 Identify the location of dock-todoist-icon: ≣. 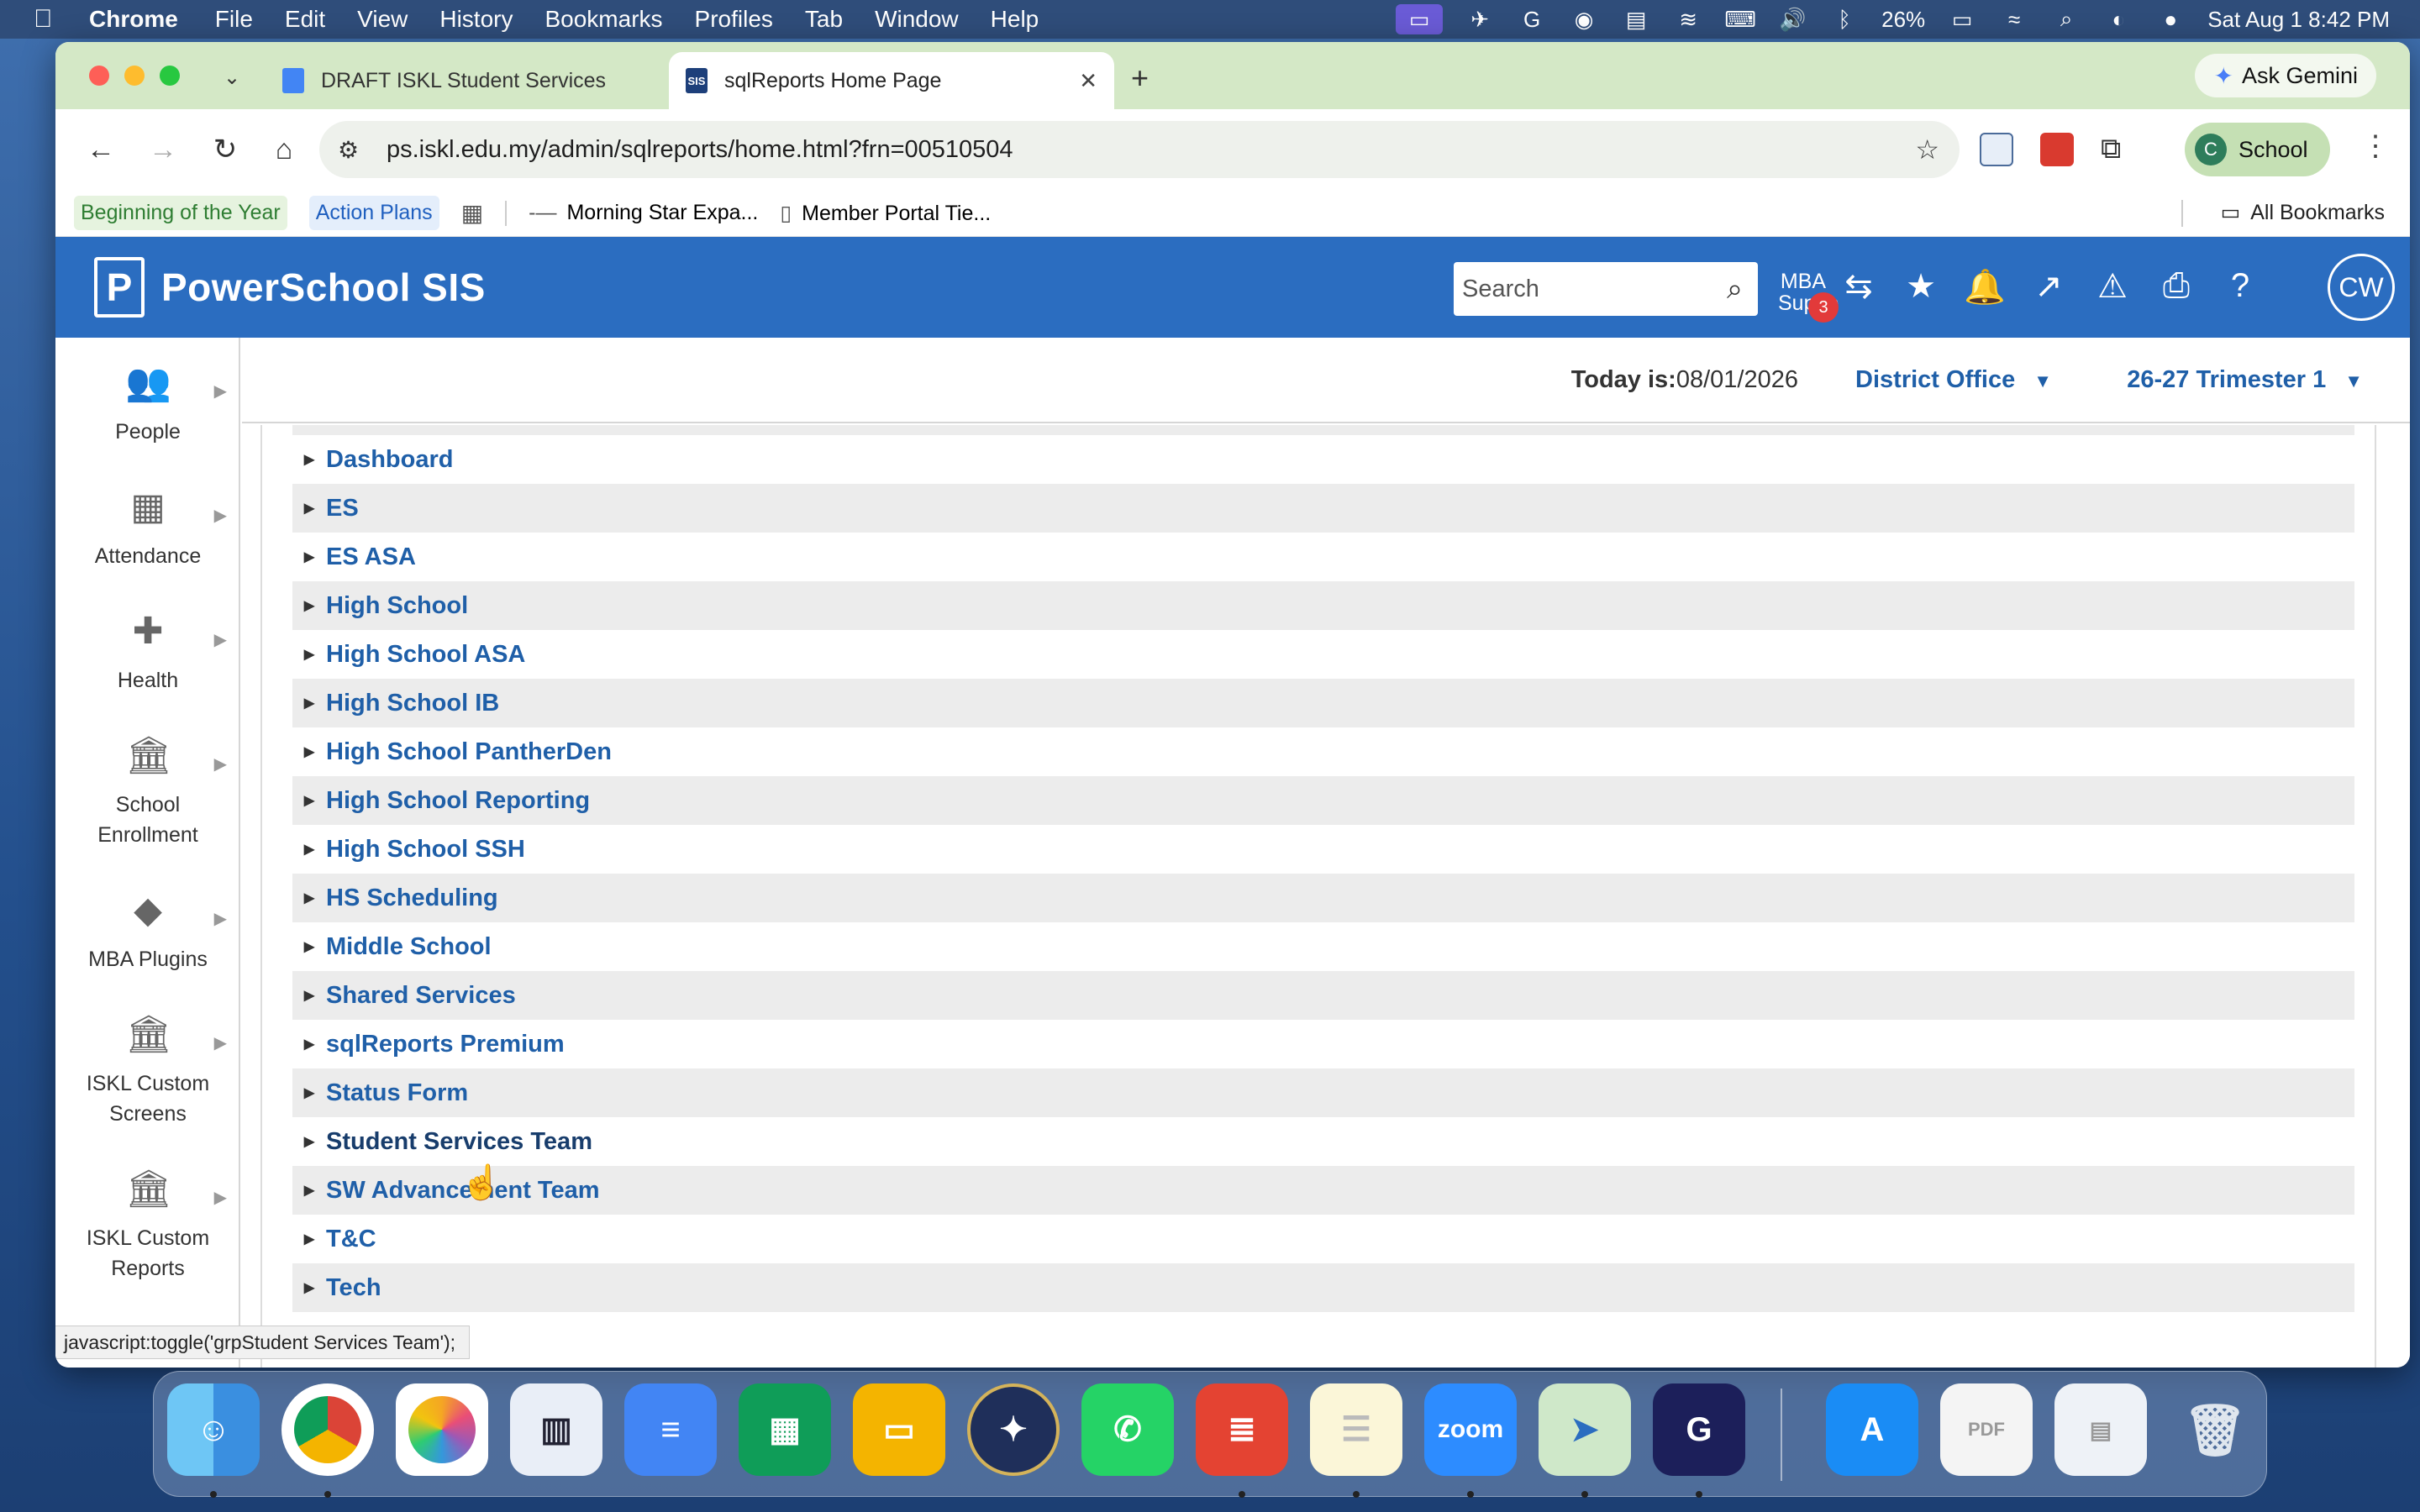
(1242, 1429).